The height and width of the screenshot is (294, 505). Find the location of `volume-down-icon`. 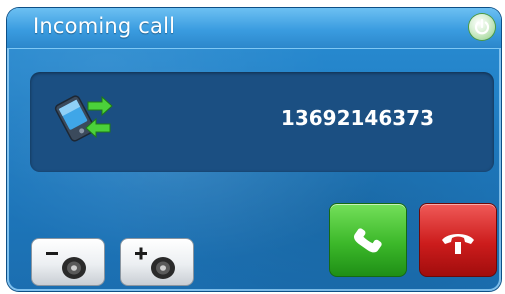

volume-down-icon is located at coordinates (66, 265).